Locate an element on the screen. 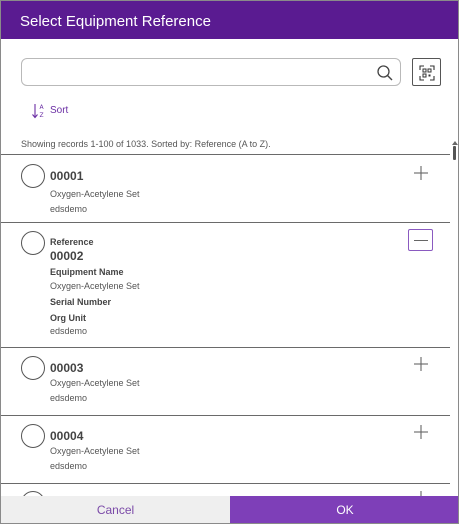 This screenshot has width=459, height=524. sort-icon: A Z is located at coordinates (38, 111).